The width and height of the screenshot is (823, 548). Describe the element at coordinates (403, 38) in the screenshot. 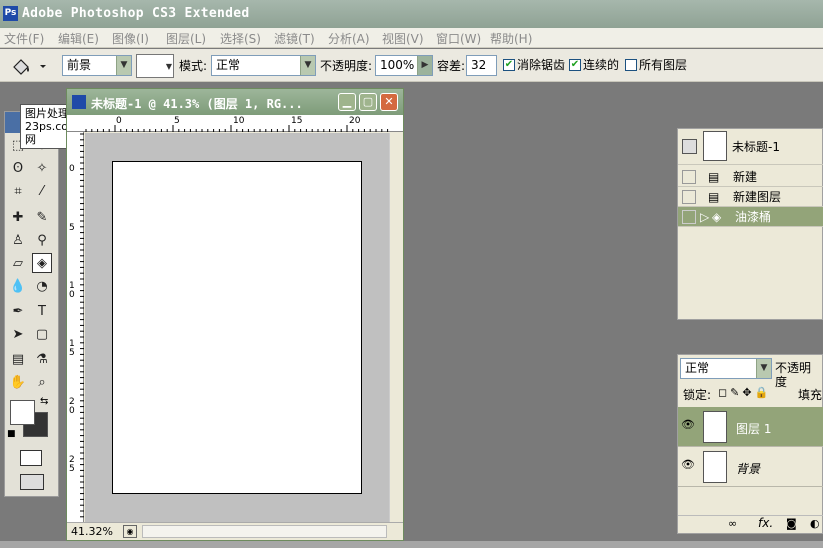

I see `menu-view: 视图(V)` at that location.